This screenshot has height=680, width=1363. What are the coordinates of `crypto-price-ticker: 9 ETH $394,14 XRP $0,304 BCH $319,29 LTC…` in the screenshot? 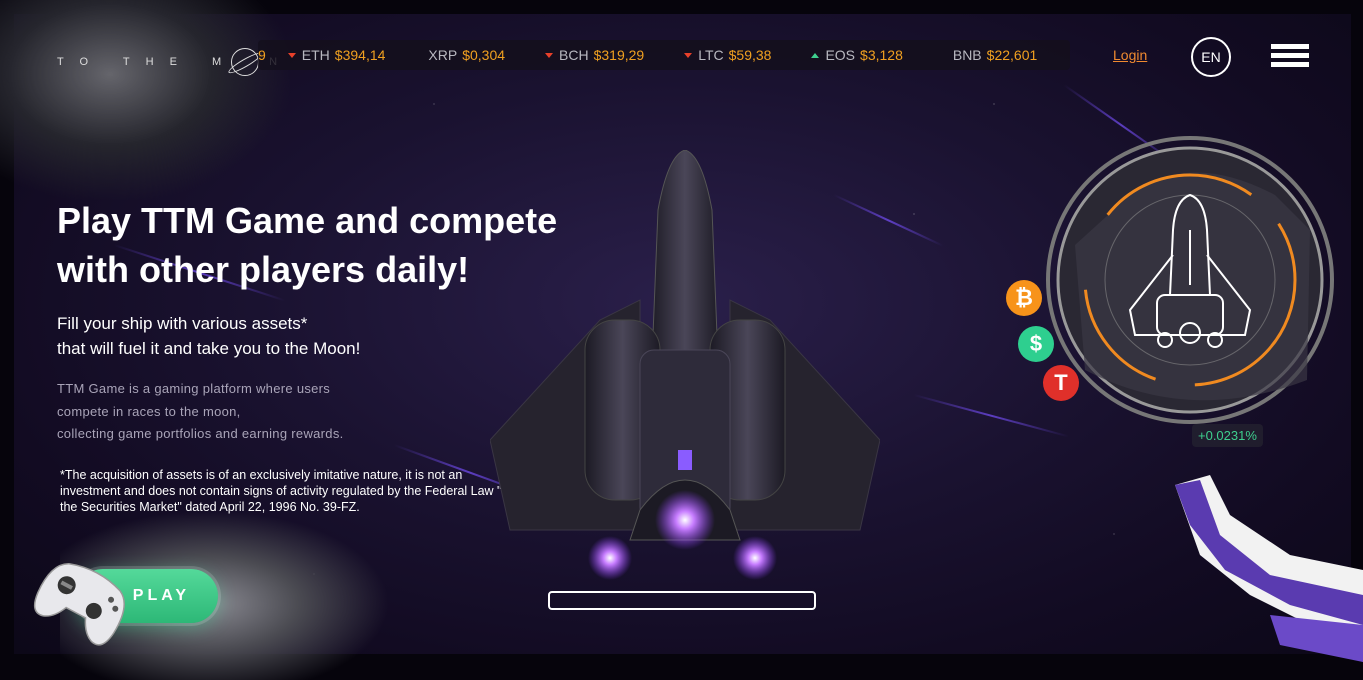 It's located at (664, 55).